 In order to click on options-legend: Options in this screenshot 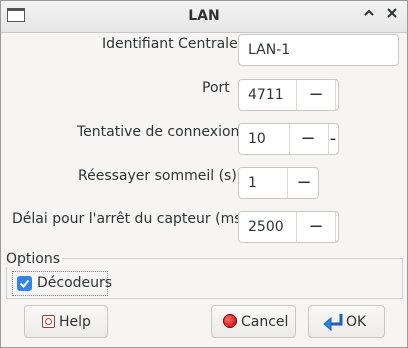, I will do `click(34, 259)`.